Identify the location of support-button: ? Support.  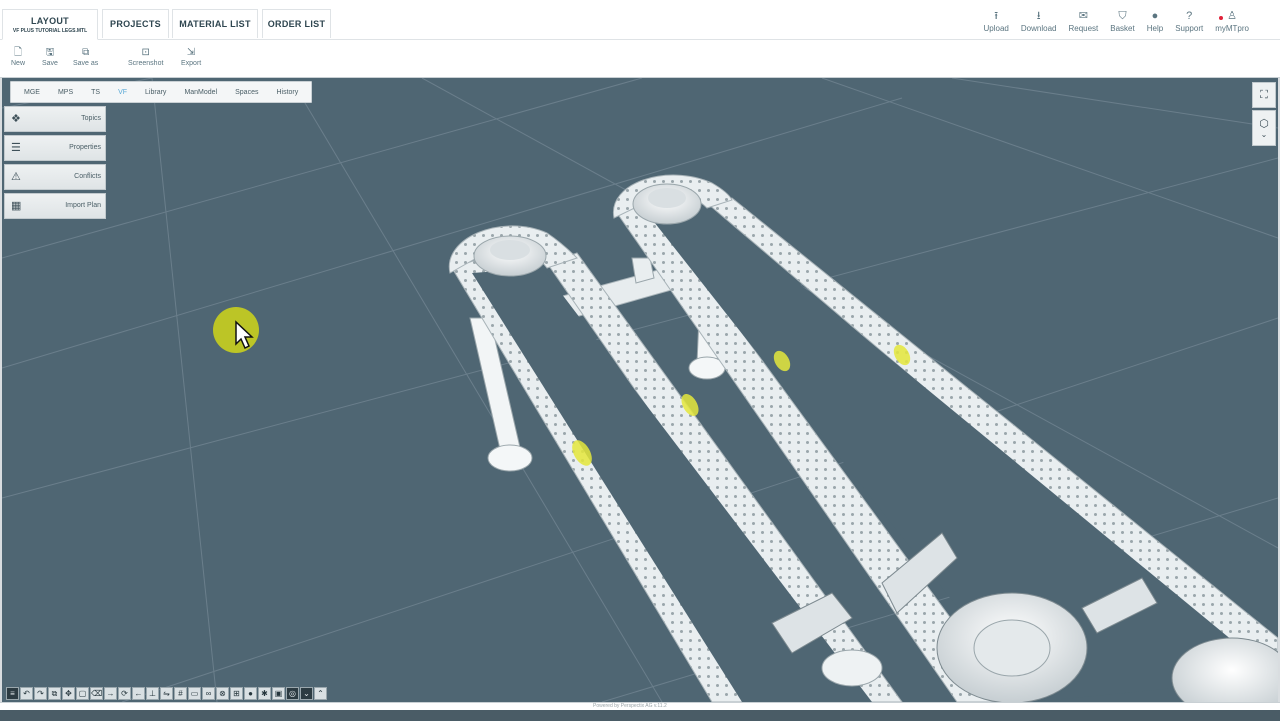
(1189, 21).